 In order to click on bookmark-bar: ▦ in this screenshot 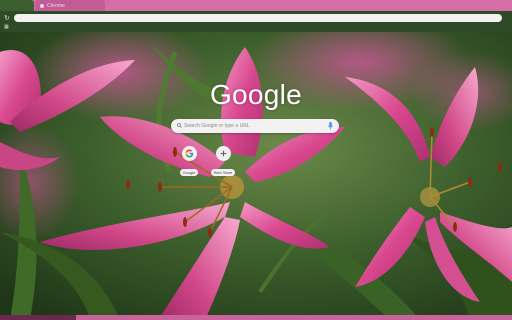, I will do `click(256, 27)`.